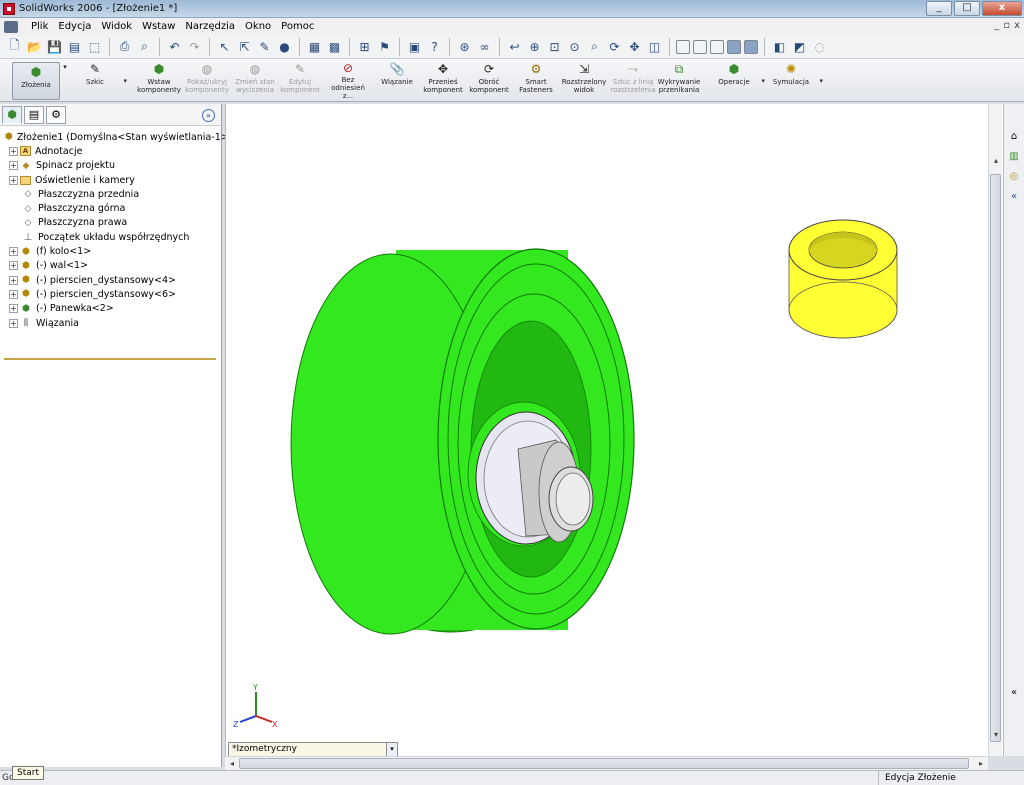 This screenshot has height=785, width=1024. Describe the element at coordinates (34, 46) in the screenshot. I see `open-file-icon: 📂` at that location.